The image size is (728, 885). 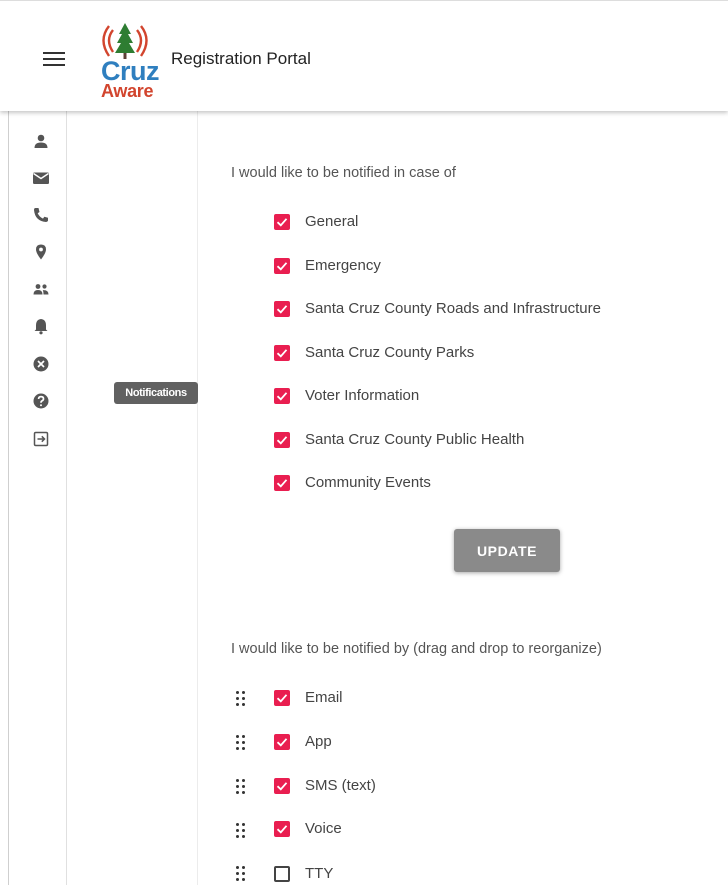 I want to click on sidebar-divider, so click(x=66, y=497).